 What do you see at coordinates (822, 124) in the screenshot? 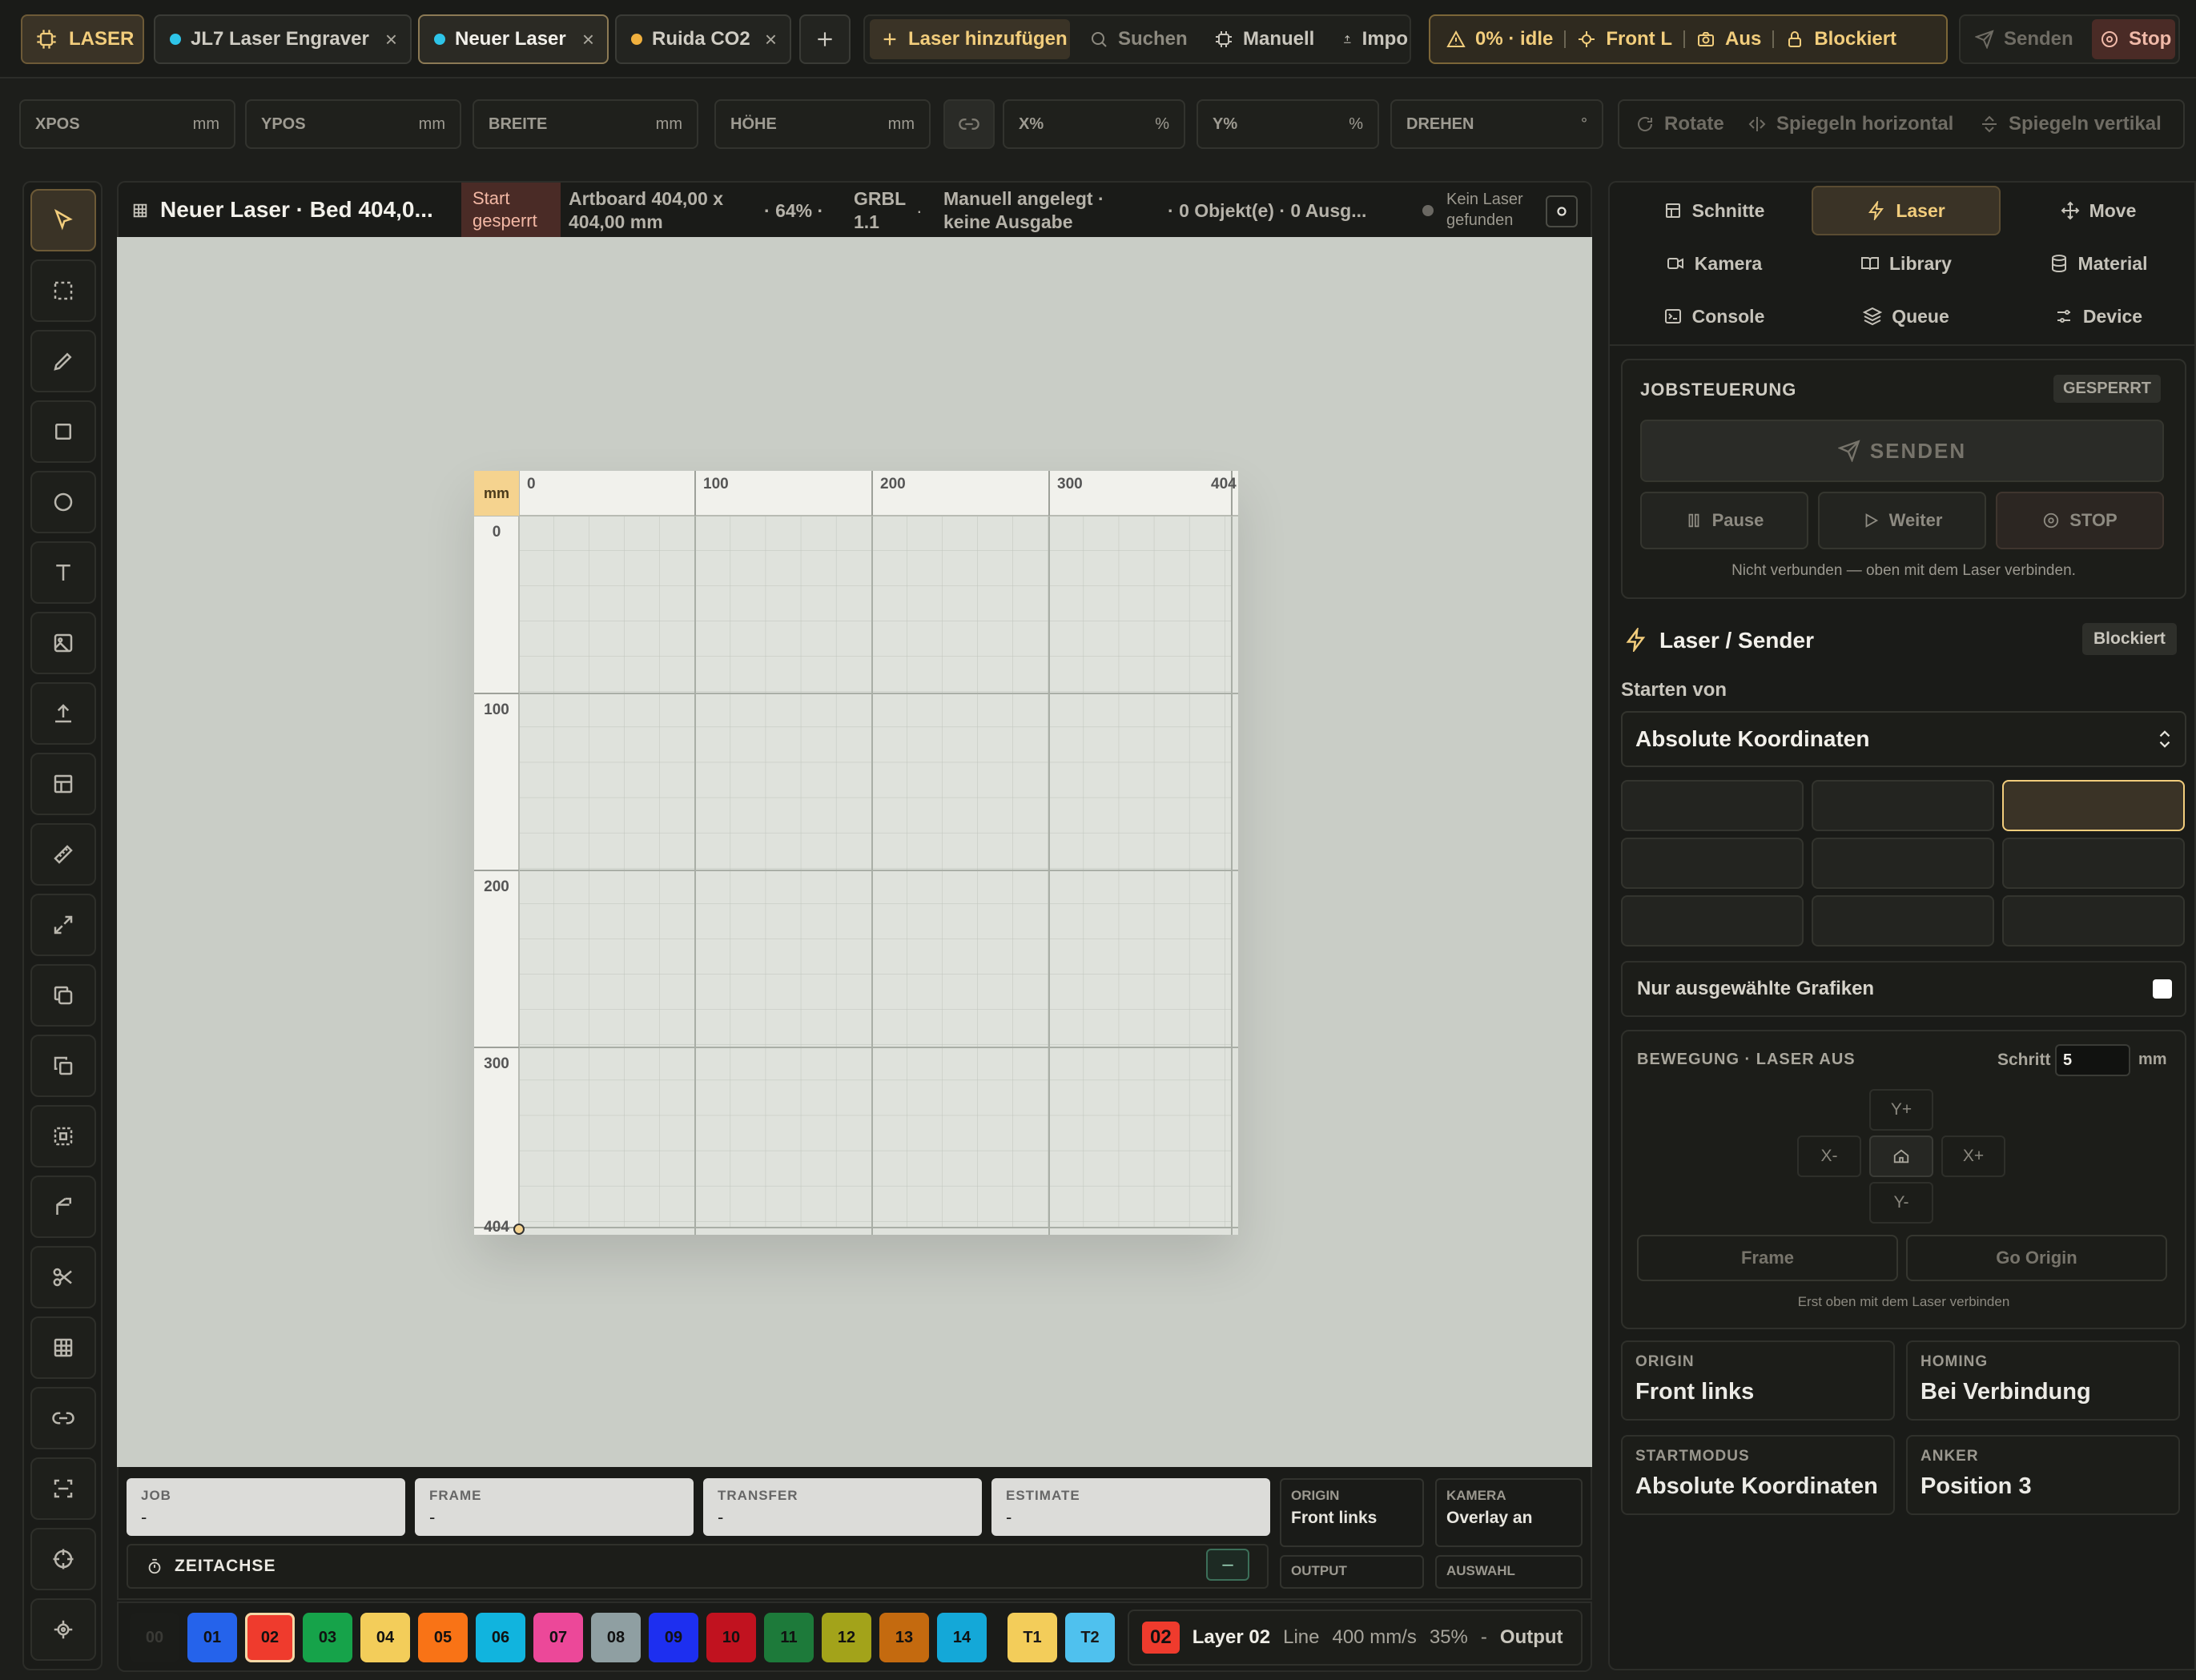
I see `height-field: HÖHE mm` at bounding box center [822, 124].